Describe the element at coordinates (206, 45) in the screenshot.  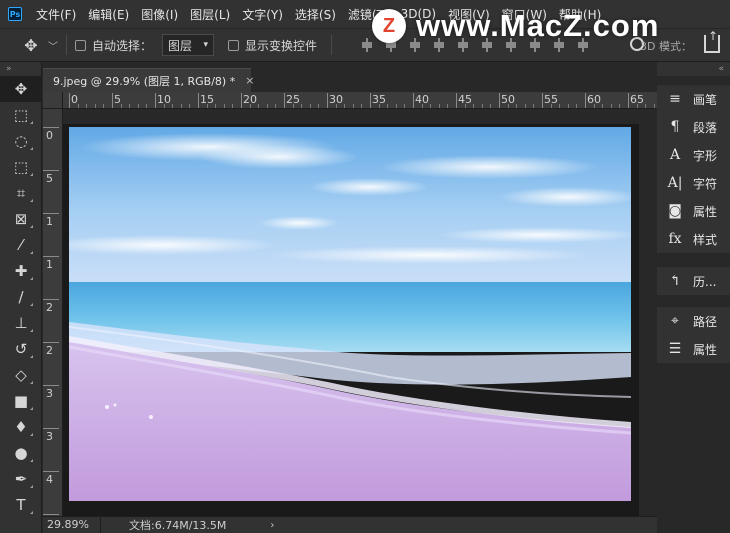
I see `chevron-down-icon: ▾` at that location.